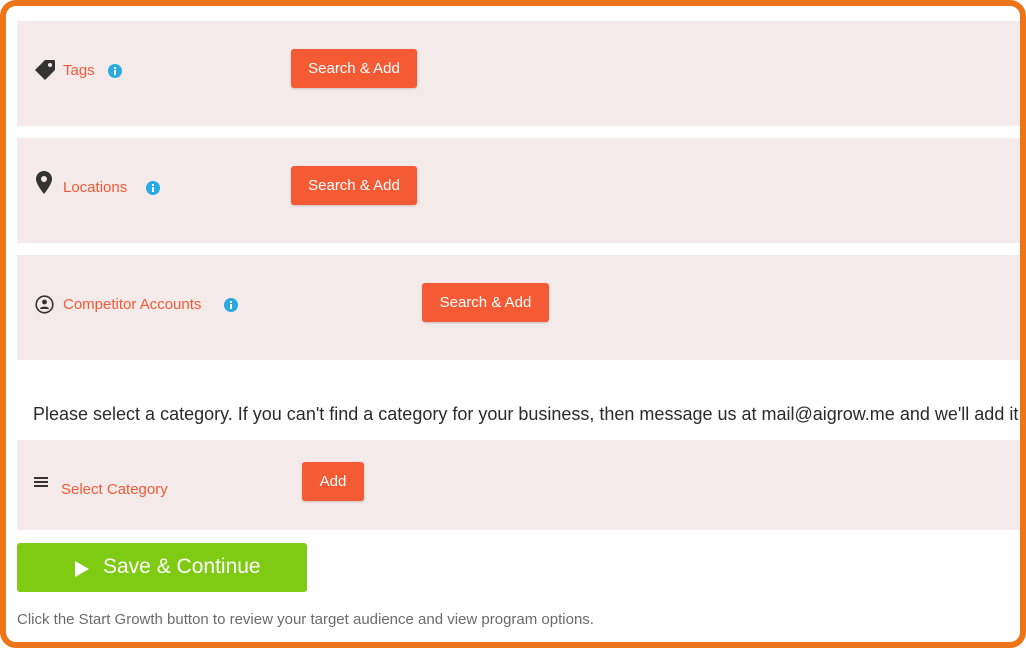 The width and height of the screenshot is (1026, 648). Describe the element at coordinates (82, 569) in the screenshot. I see `play-icon` at that location.